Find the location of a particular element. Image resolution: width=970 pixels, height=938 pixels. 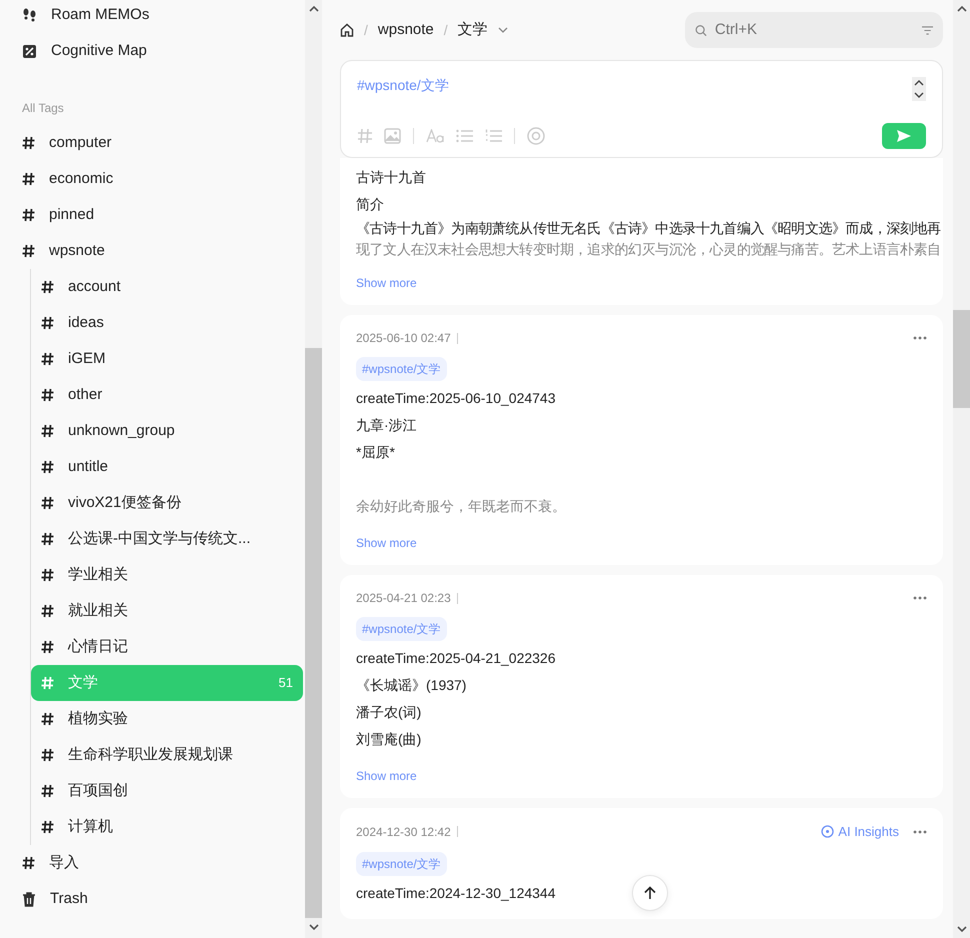

nav-item: Cognitive Map is located at coordinates (157, 51).